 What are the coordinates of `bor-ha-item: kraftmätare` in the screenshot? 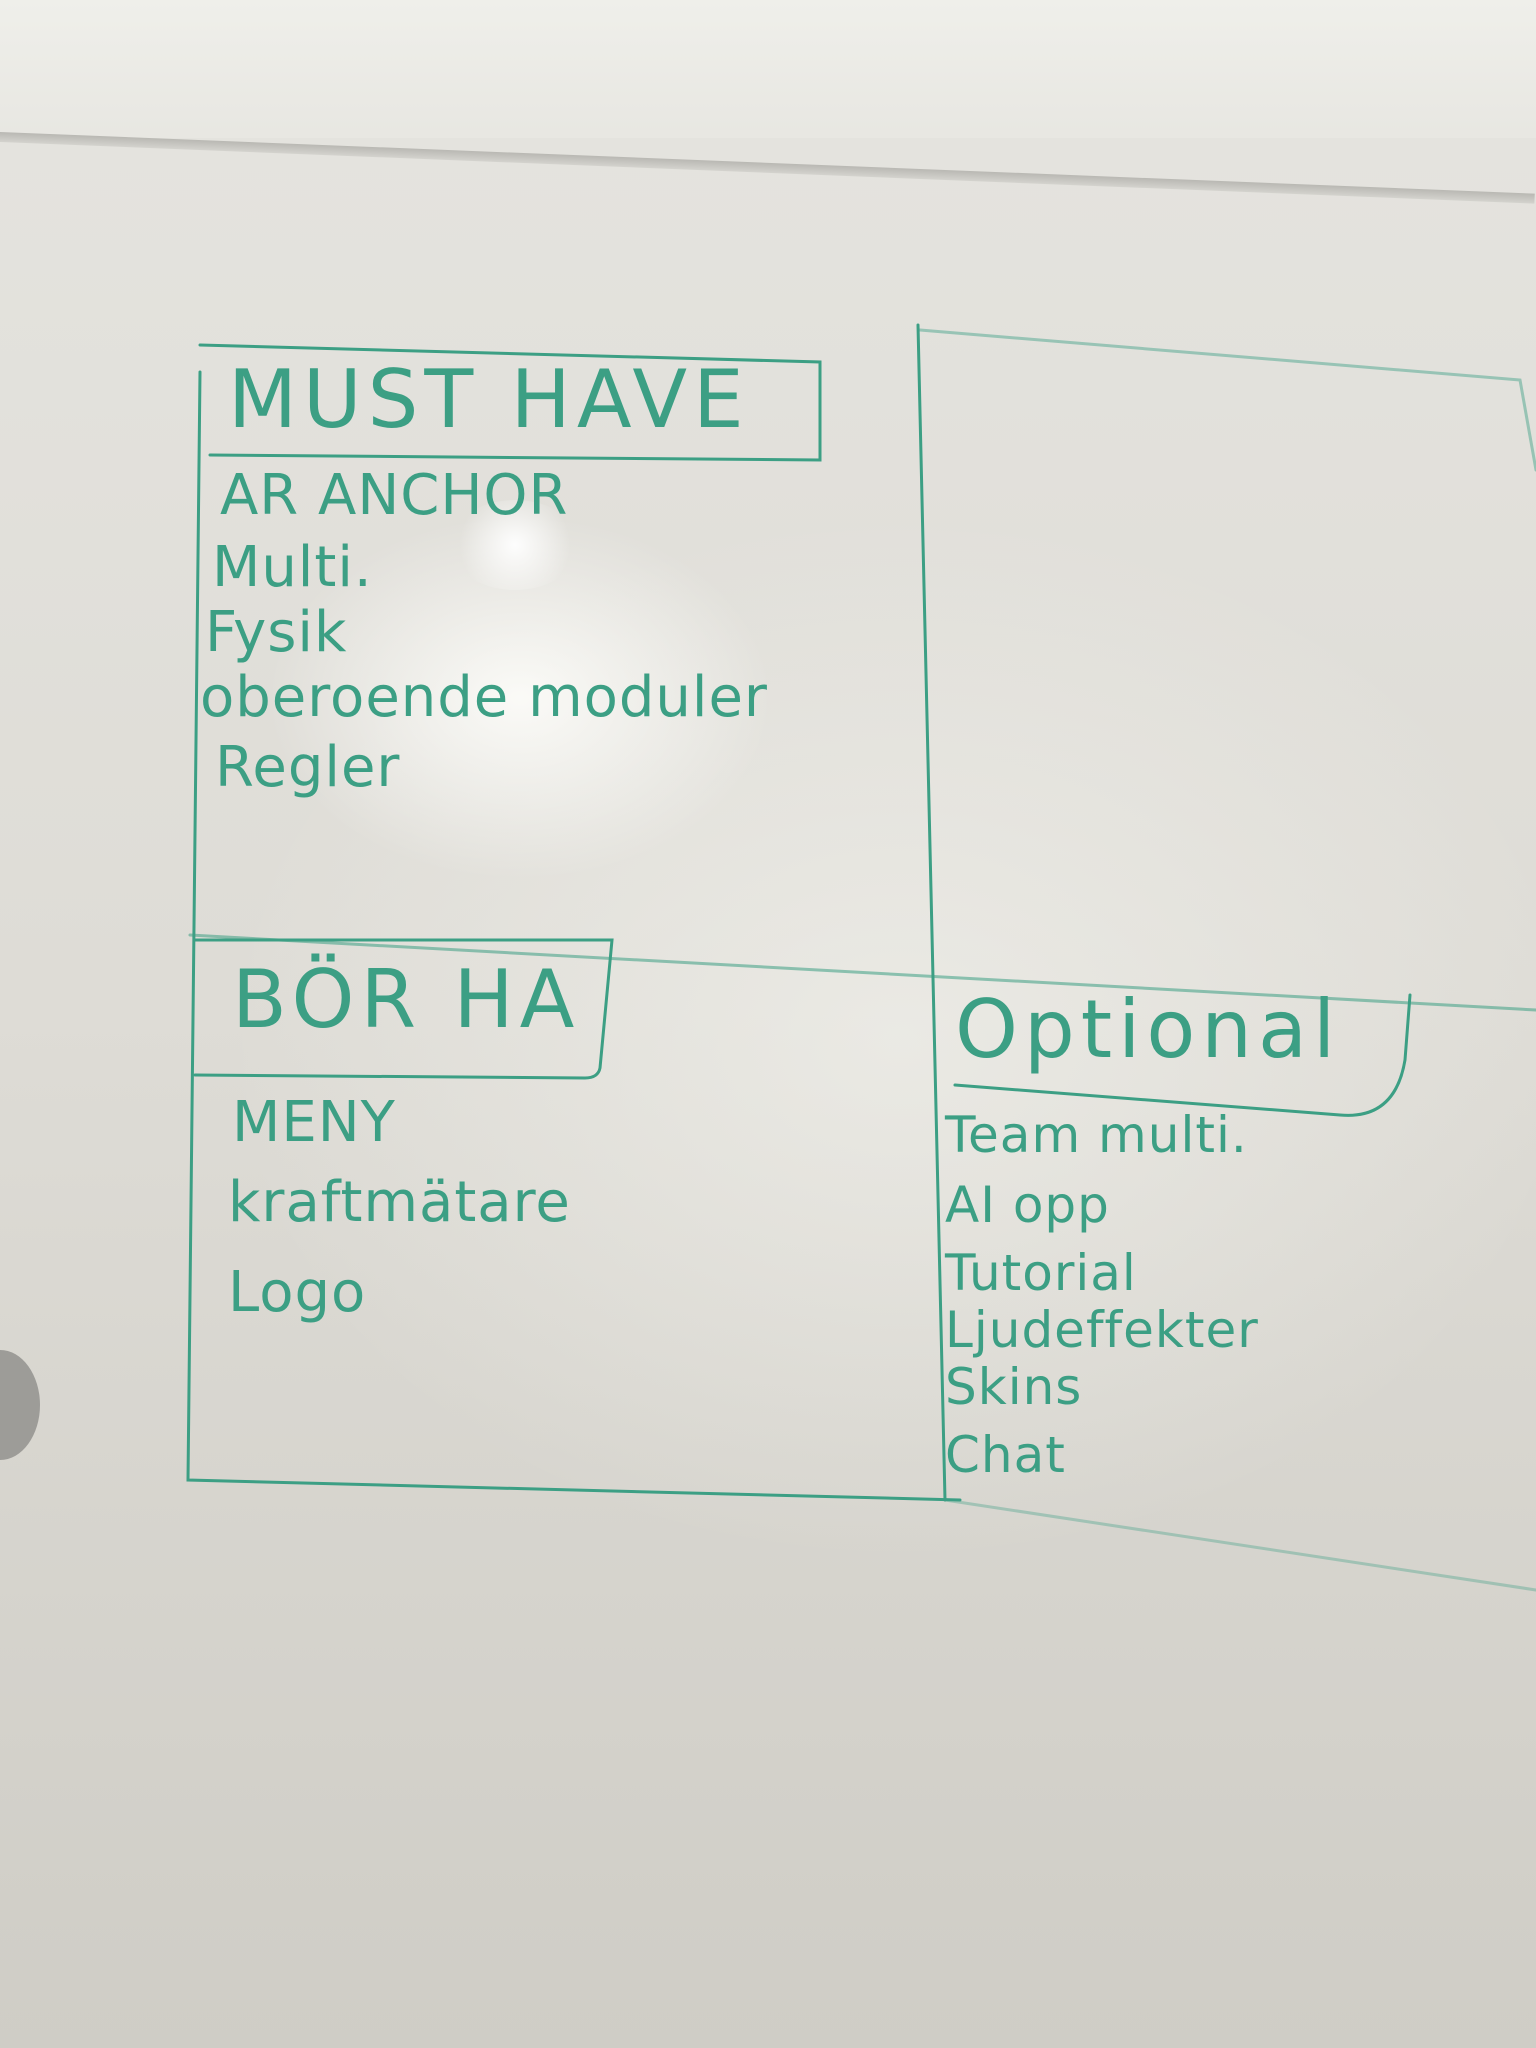 It's located at (399, 1202).